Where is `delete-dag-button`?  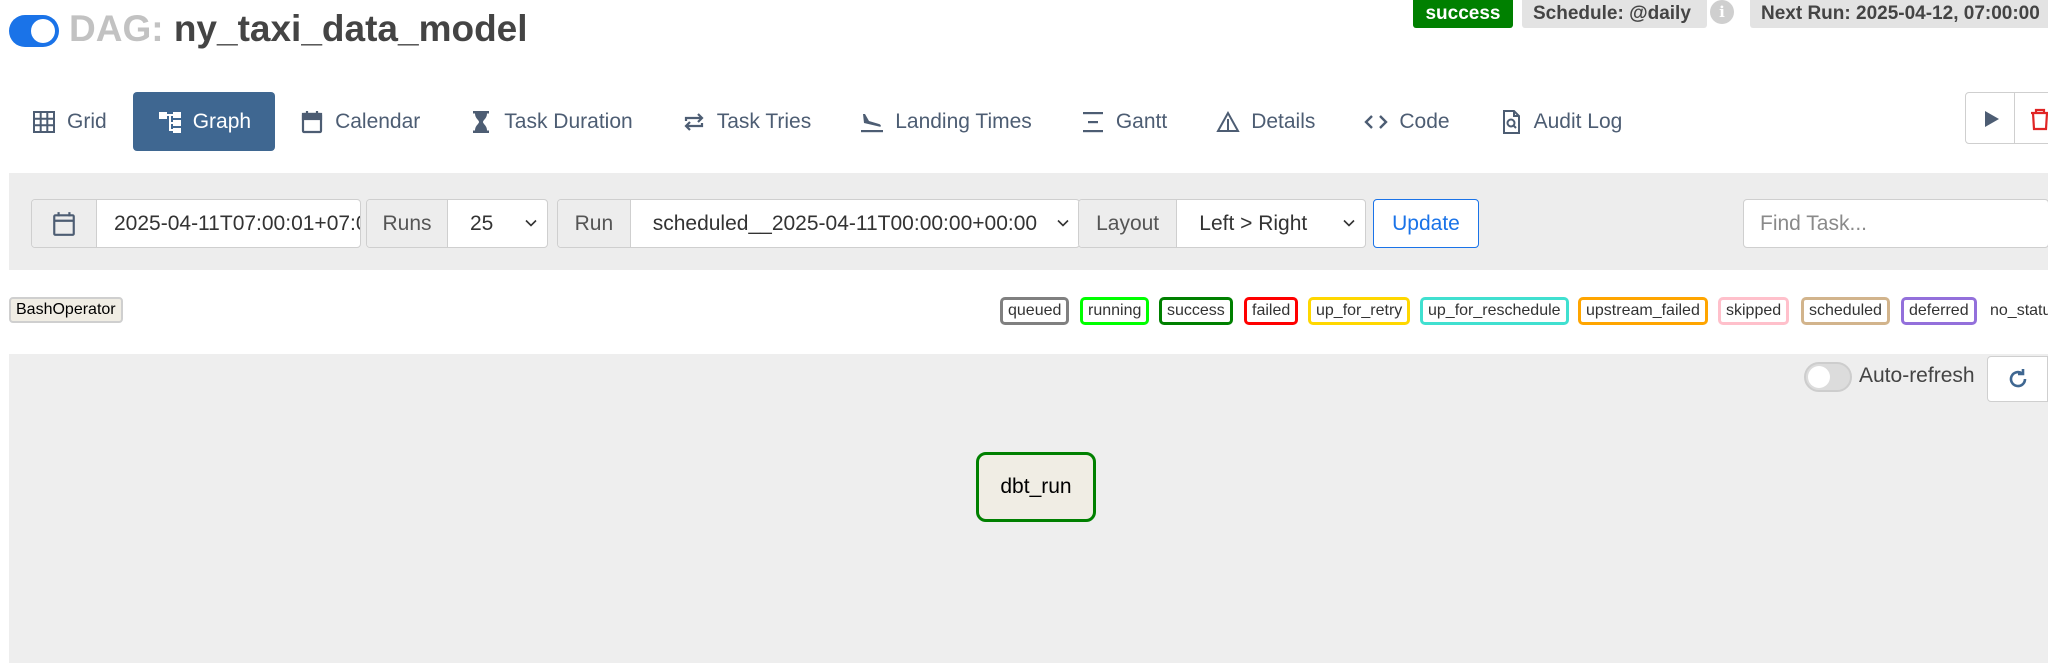 delete-dag-button is located at coordinates (2031, 118).